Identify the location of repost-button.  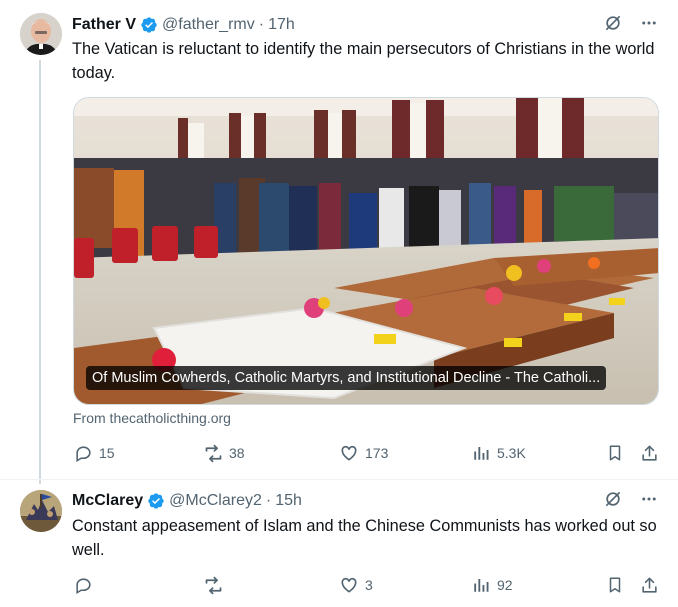
(215, 585).